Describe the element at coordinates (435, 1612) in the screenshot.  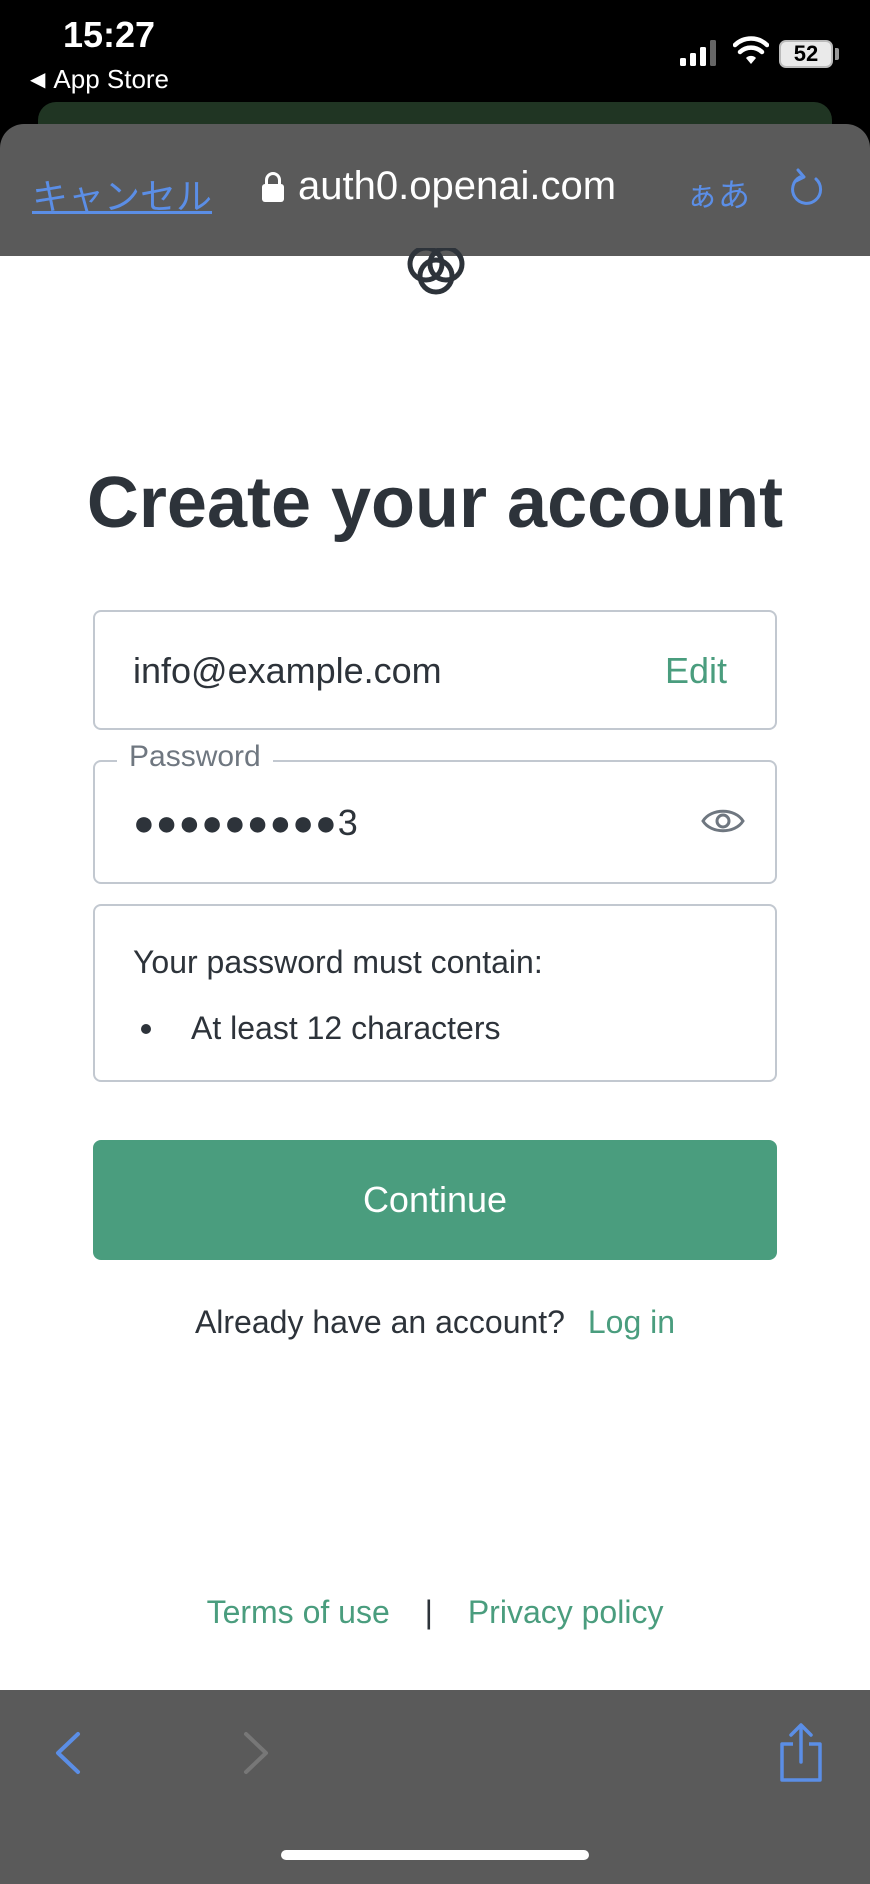
I see `footer-links: Terms of use | Privacy policy` at that location.